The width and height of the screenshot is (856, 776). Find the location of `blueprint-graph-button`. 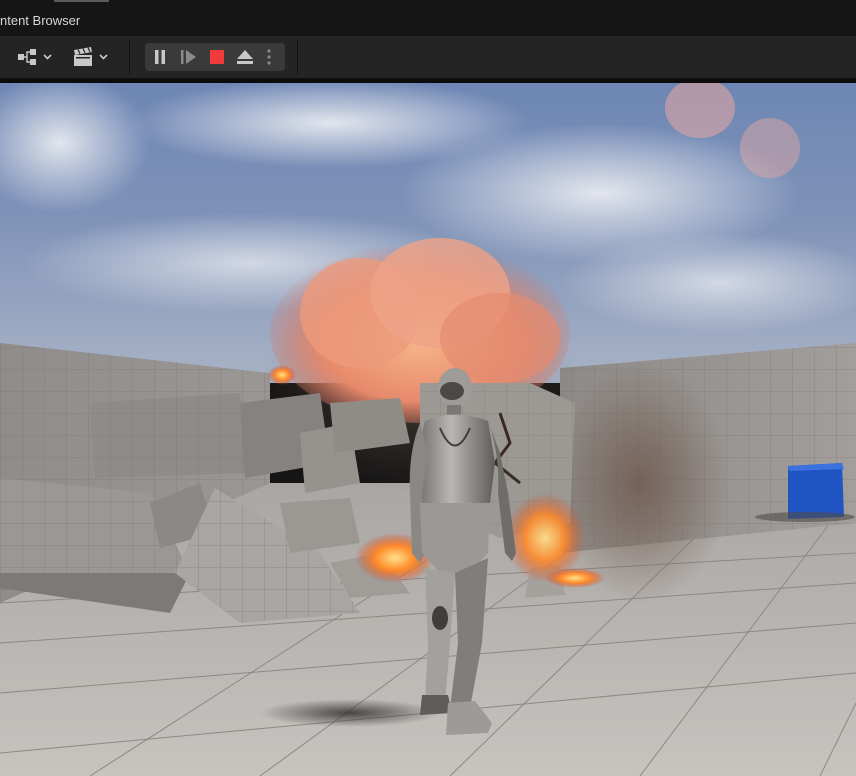

blueprint-graph-button is located at coordinates (34, 57).